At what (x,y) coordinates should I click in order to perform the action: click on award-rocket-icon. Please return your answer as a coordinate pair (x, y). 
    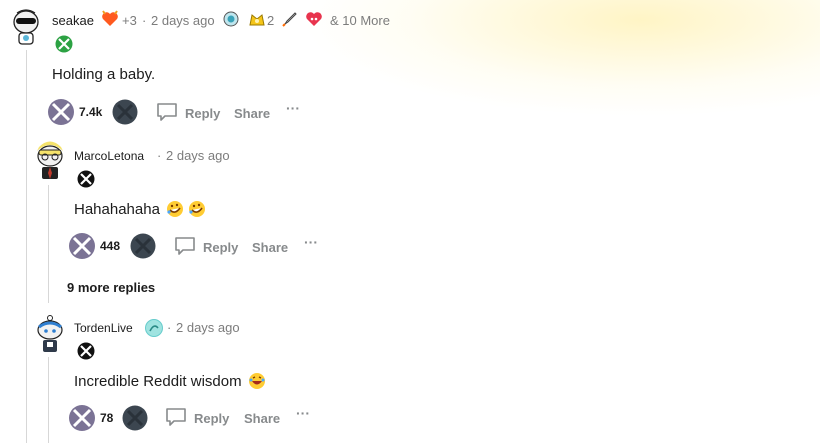
    Looking at the image, I should click on (290, 19).